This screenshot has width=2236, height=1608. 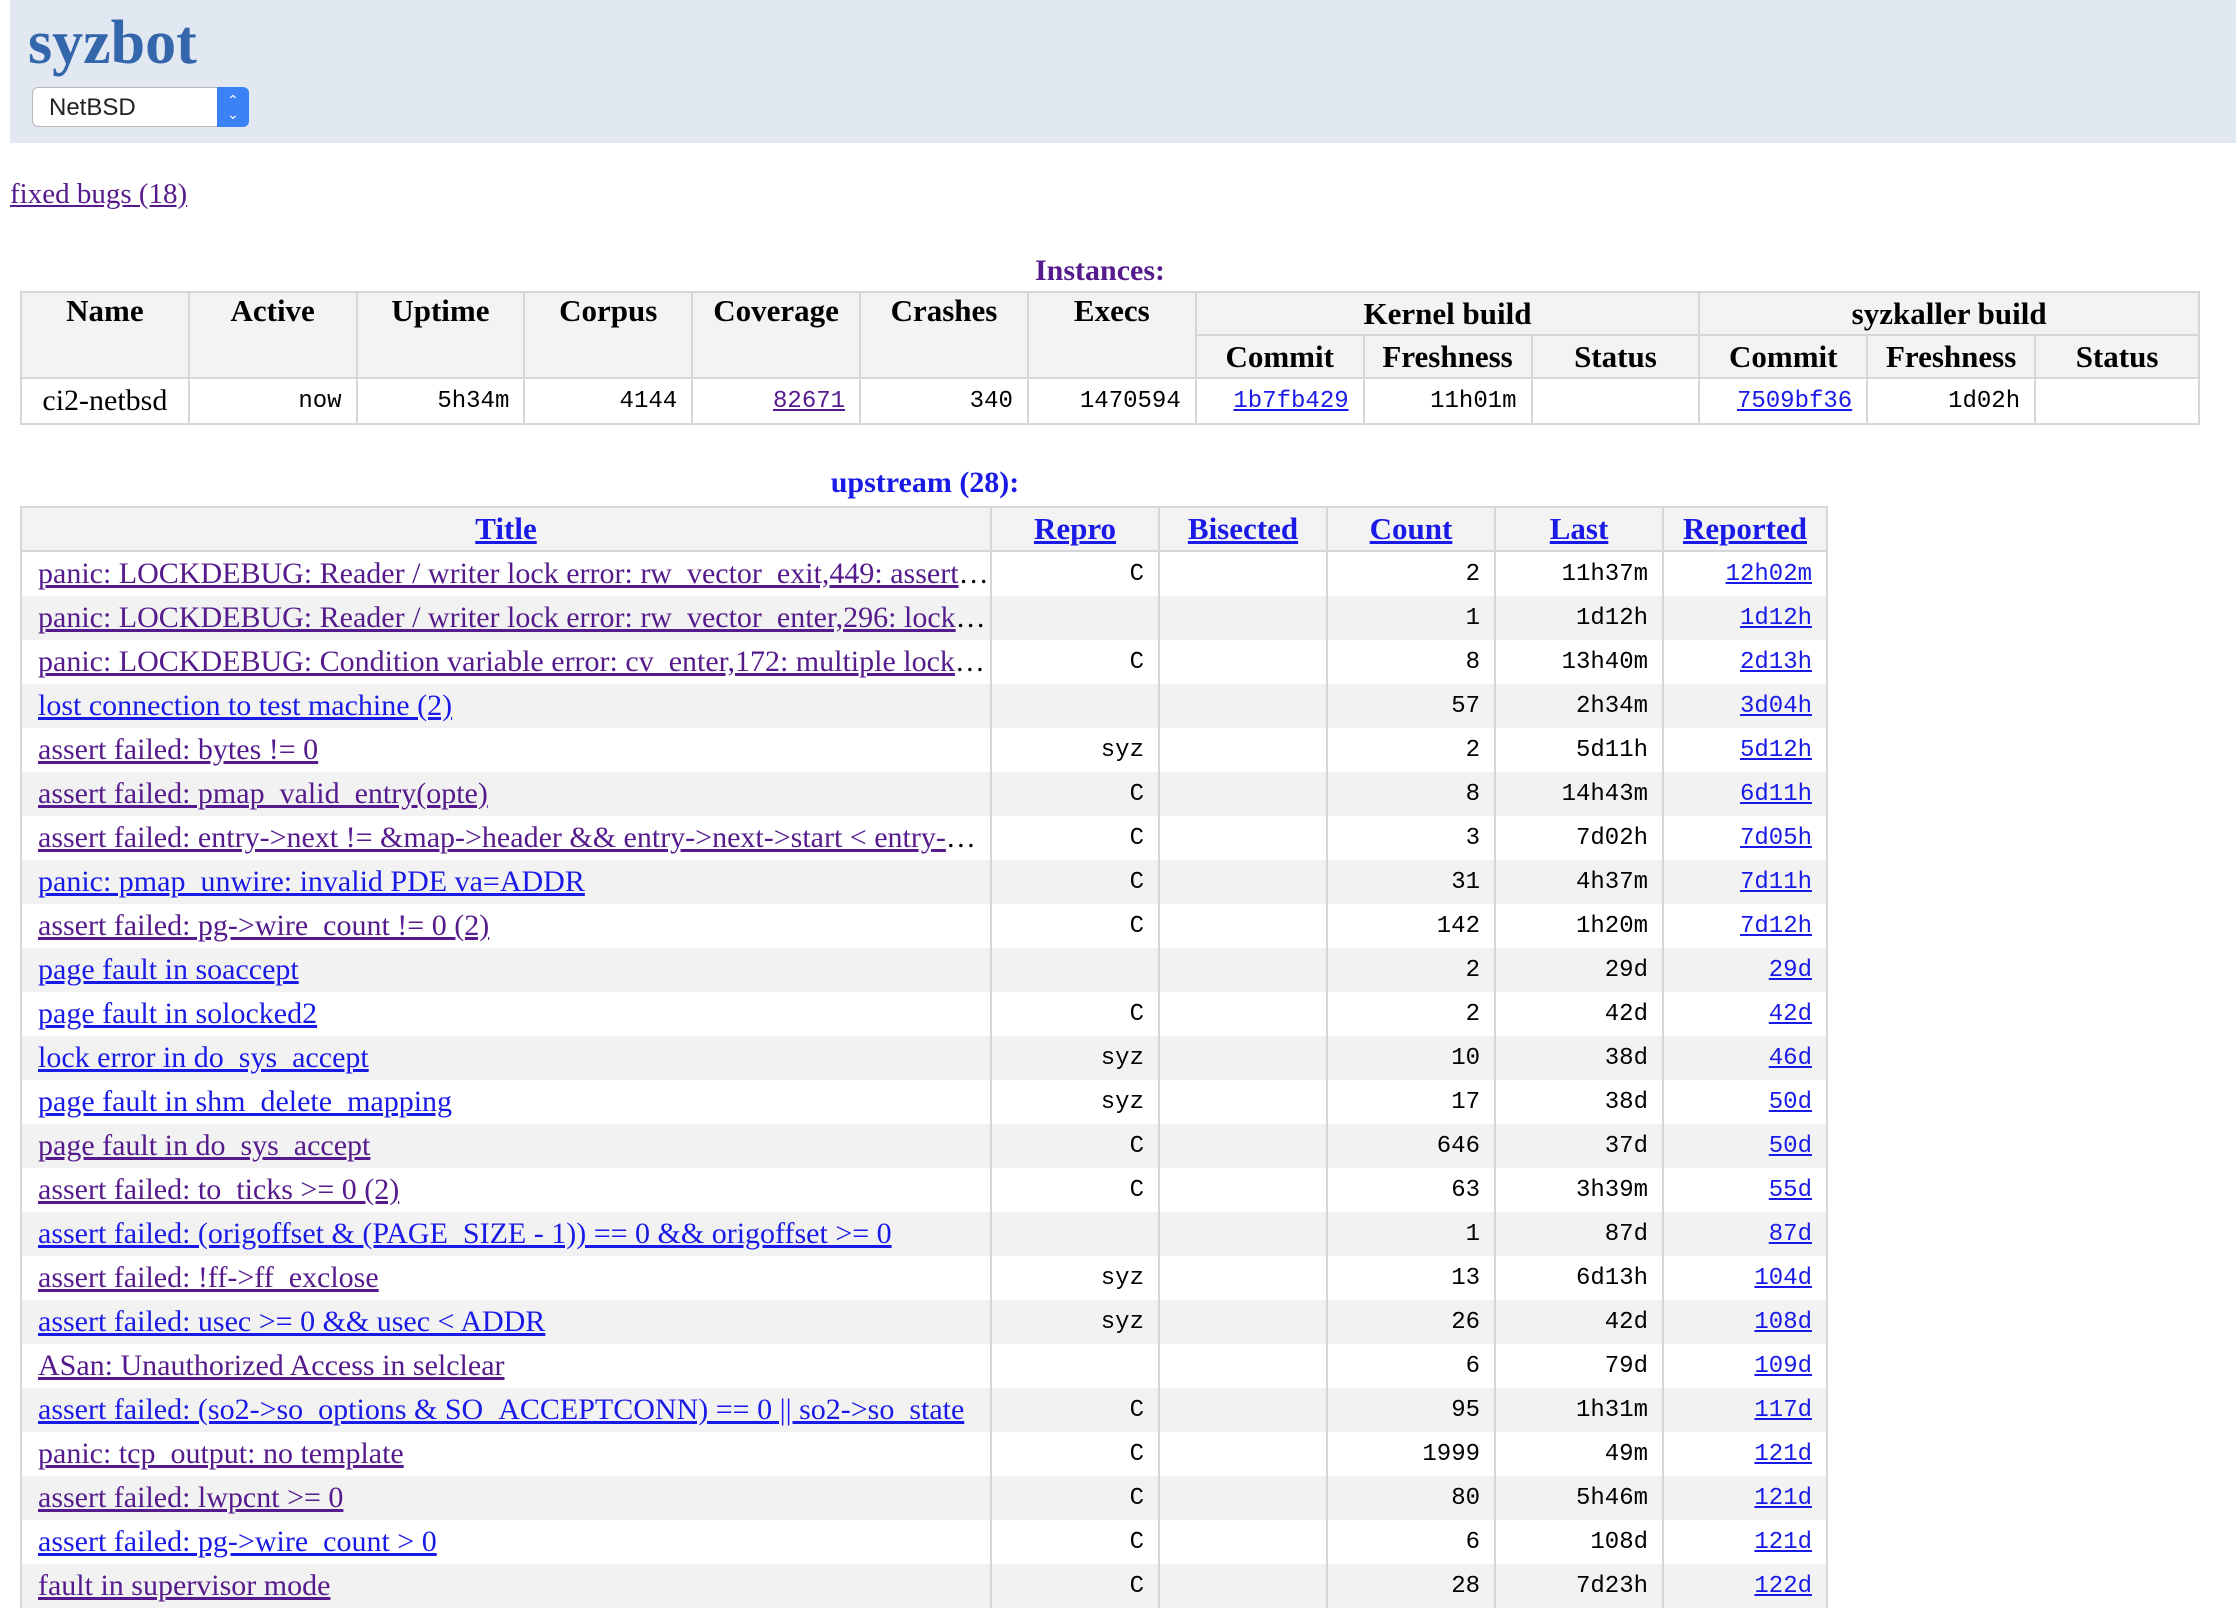 I want to click on bug-title-link: assert failed: !ff->ff_exclose, so click(x=208, y=1277).